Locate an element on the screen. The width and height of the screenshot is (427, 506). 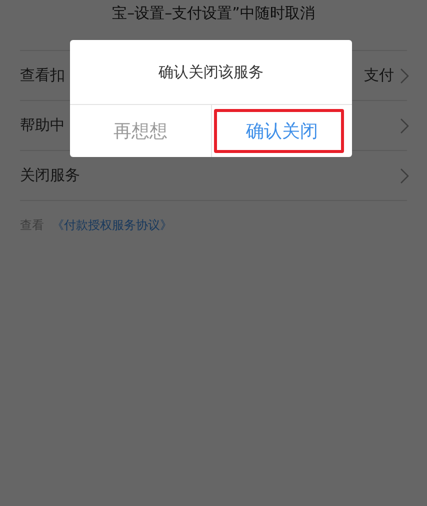
dialog-title: 确认关闭该服务 is located at coordinates (211, 72).